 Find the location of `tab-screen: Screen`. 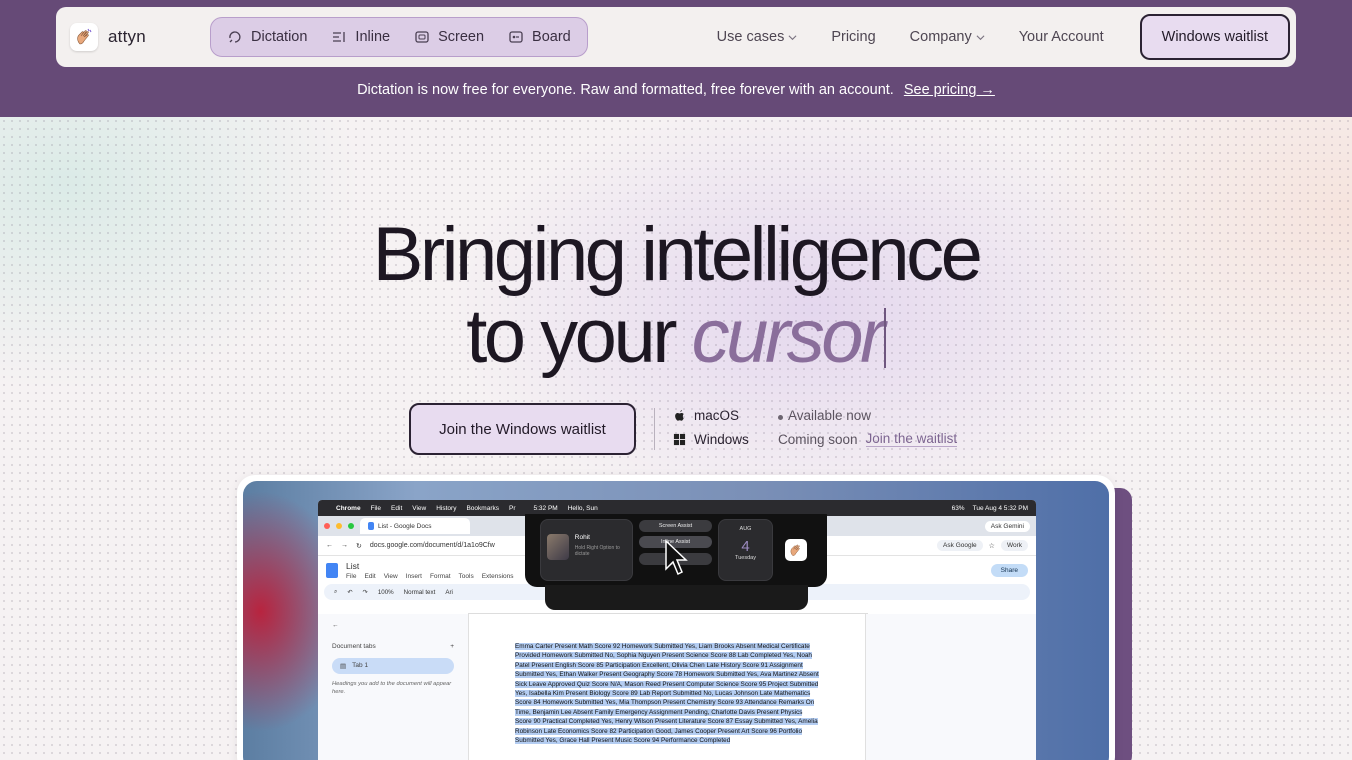

tab-screen: Screen is located at coordinates (449, 37).